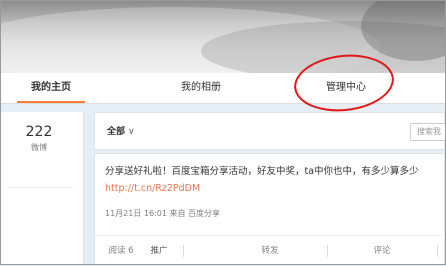 The height and width of the screenshot is (266, 446). I want to click on weibo-count: 222, so click(39, 132).